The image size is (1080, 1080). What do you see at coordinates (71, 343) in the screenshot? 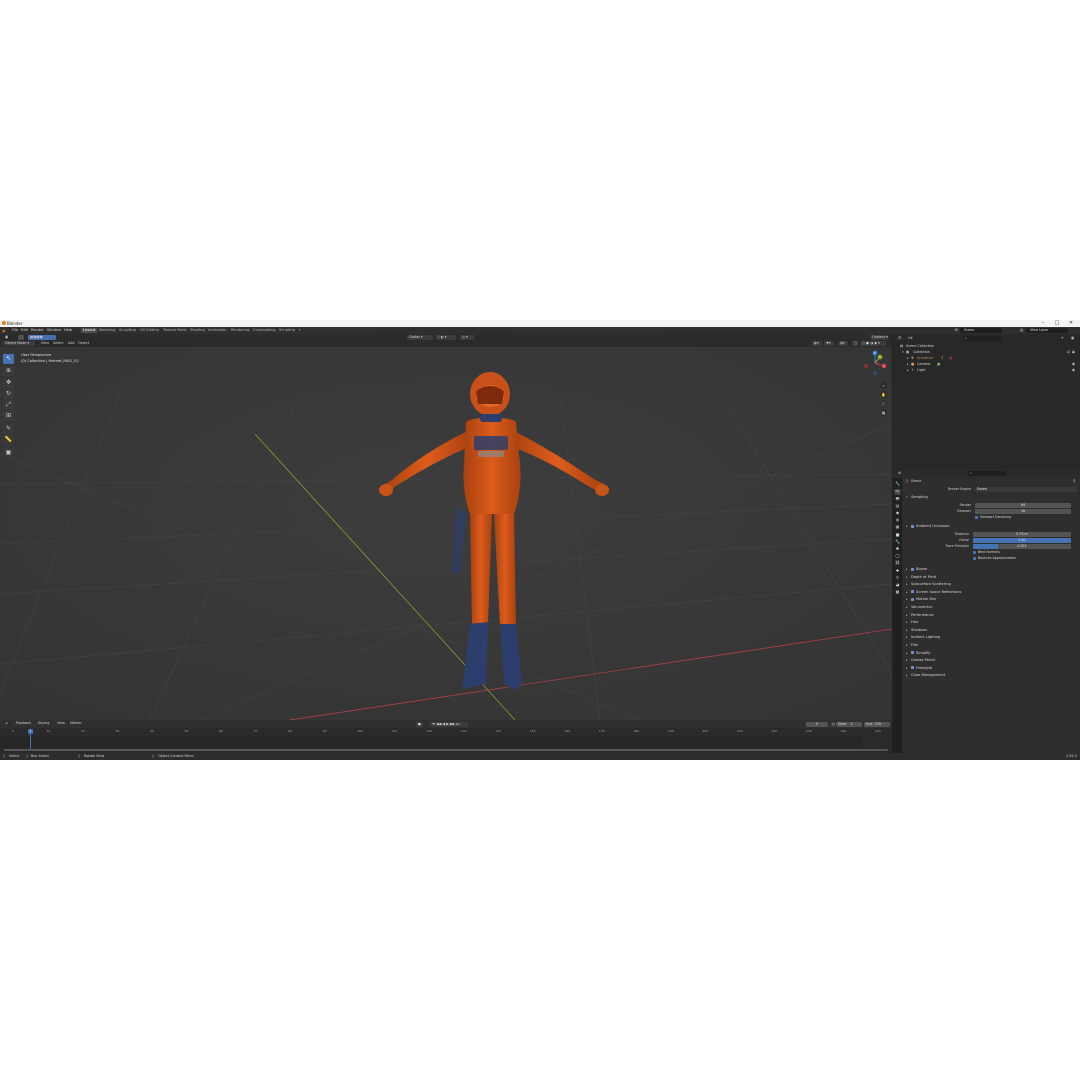
I see `viewport-menu-add: Add` at bounding box center [71, 343].